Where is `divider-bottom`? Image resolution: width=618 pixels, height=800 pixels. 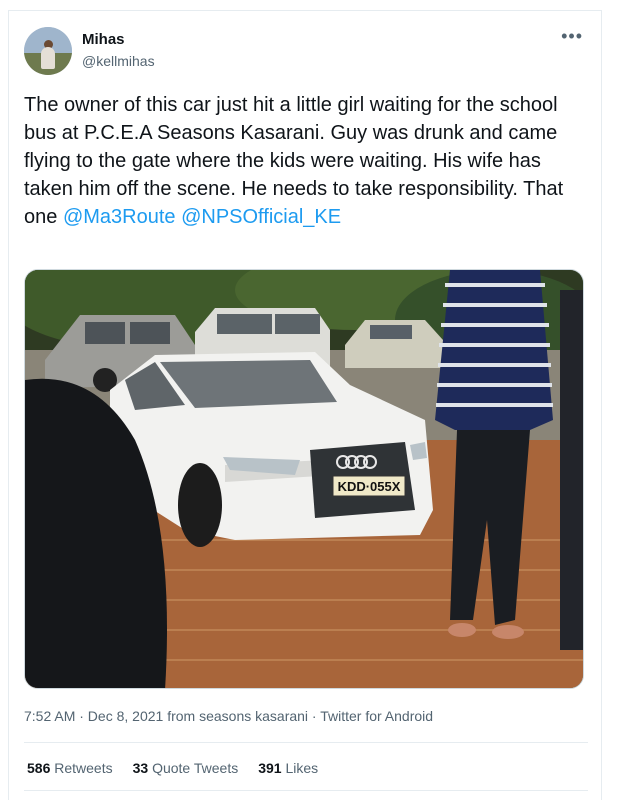
divider-bottom is located at coordinates (306, 790).